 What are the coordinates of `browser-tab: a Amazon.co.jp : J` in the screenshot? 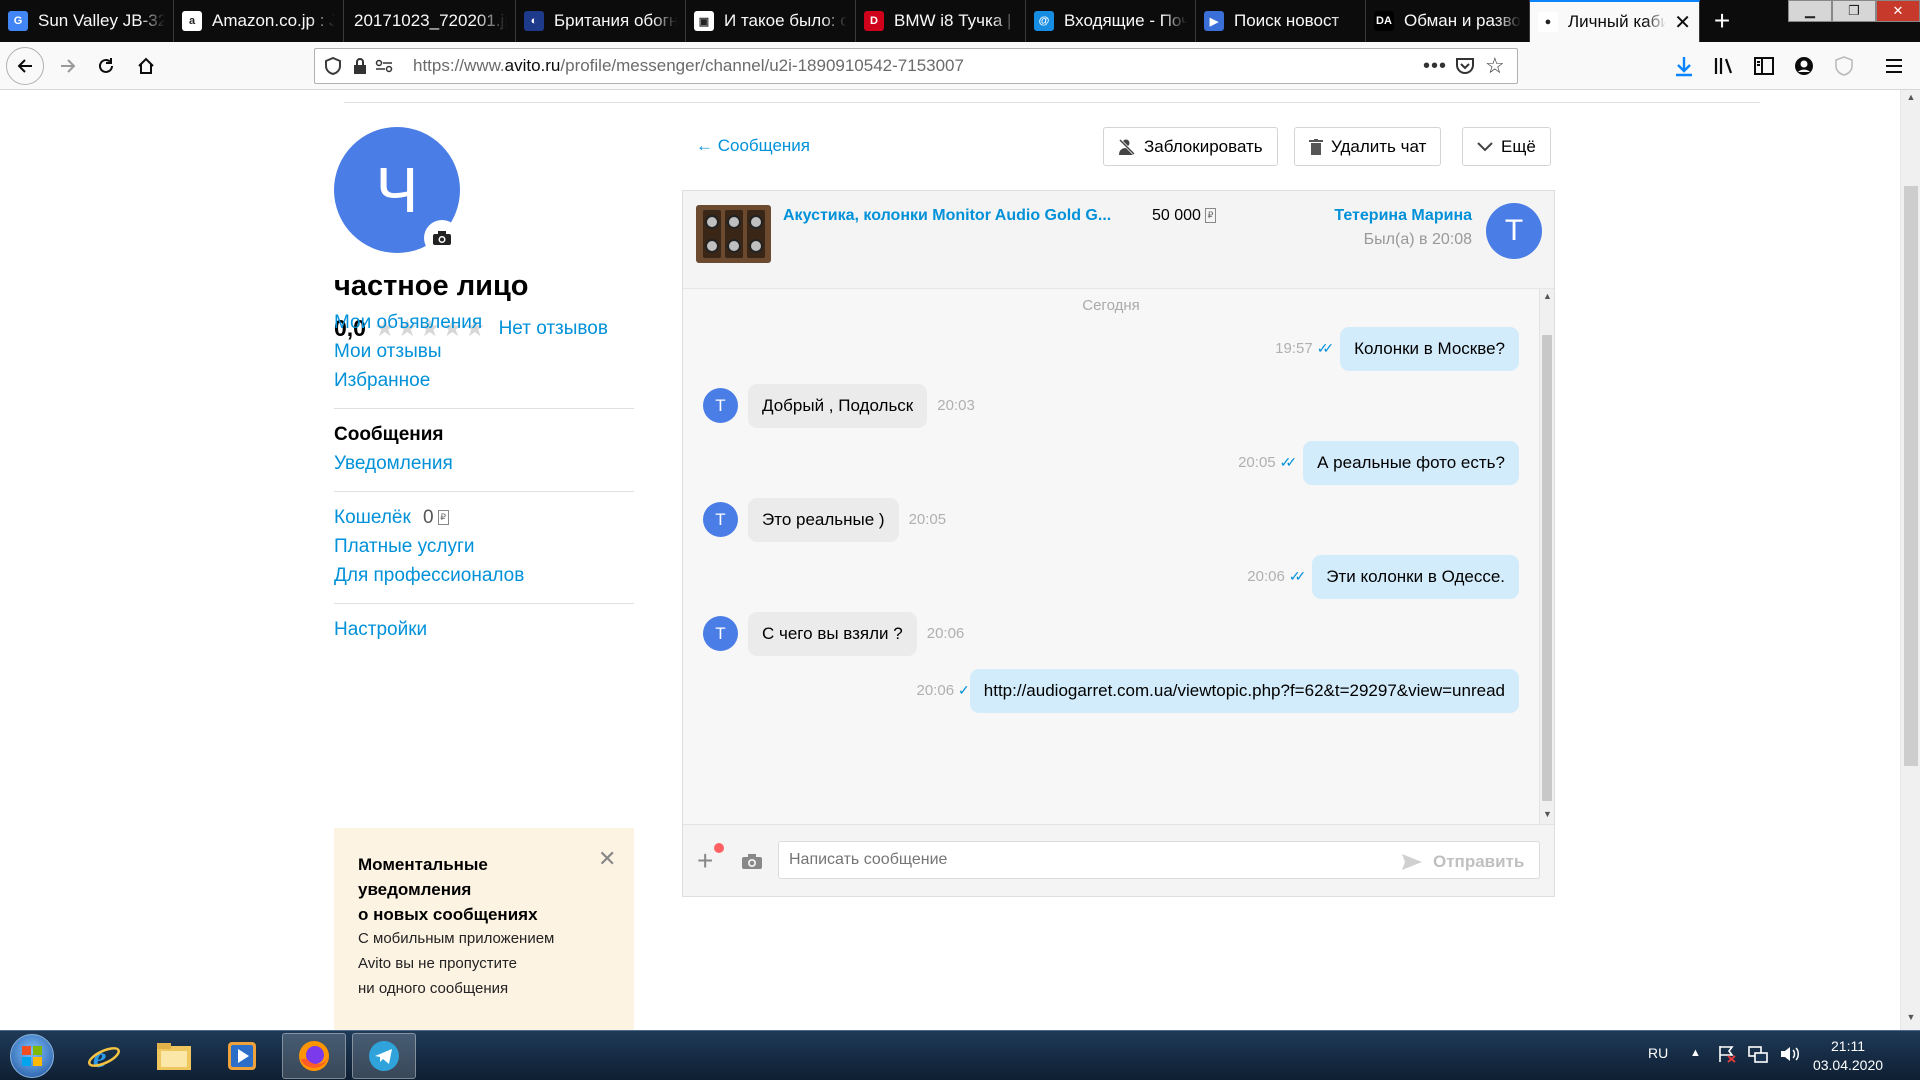 It's located at (259, 21).